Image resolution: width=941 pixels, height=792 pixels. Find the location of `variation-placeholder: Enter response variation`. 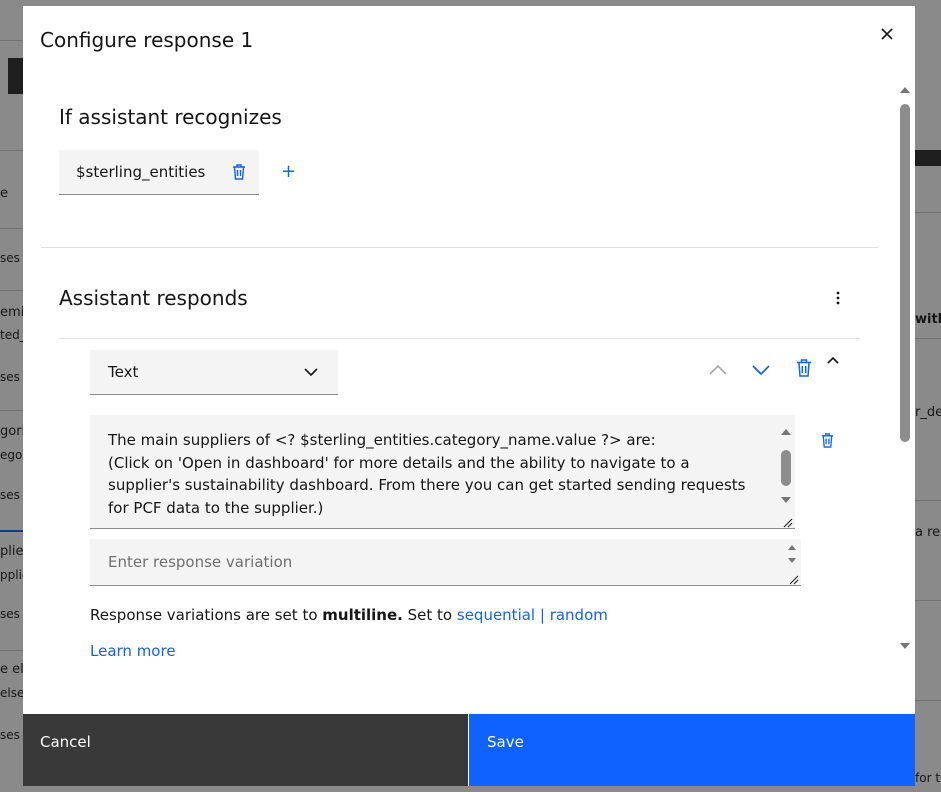

variation-placeholder: Enter response variation is located at coordinates (200, 562).